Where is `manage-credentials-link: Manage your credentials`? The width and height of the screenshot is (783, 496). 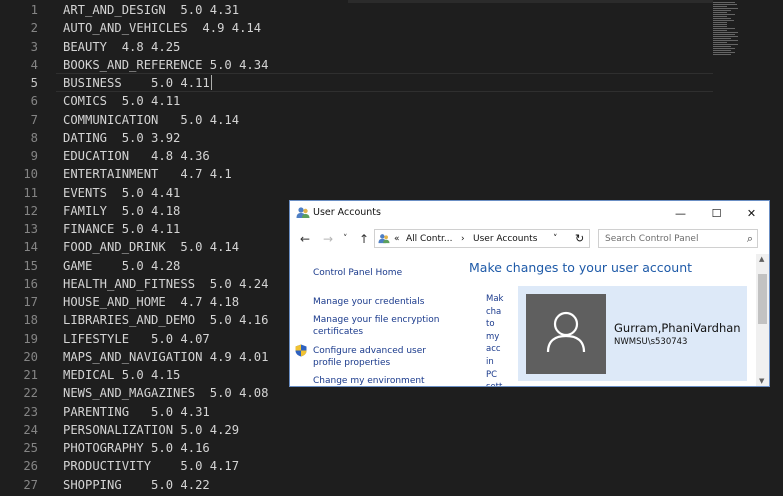
manage-credentials-link: Manage your credentials is located at coordinates (368, 302).